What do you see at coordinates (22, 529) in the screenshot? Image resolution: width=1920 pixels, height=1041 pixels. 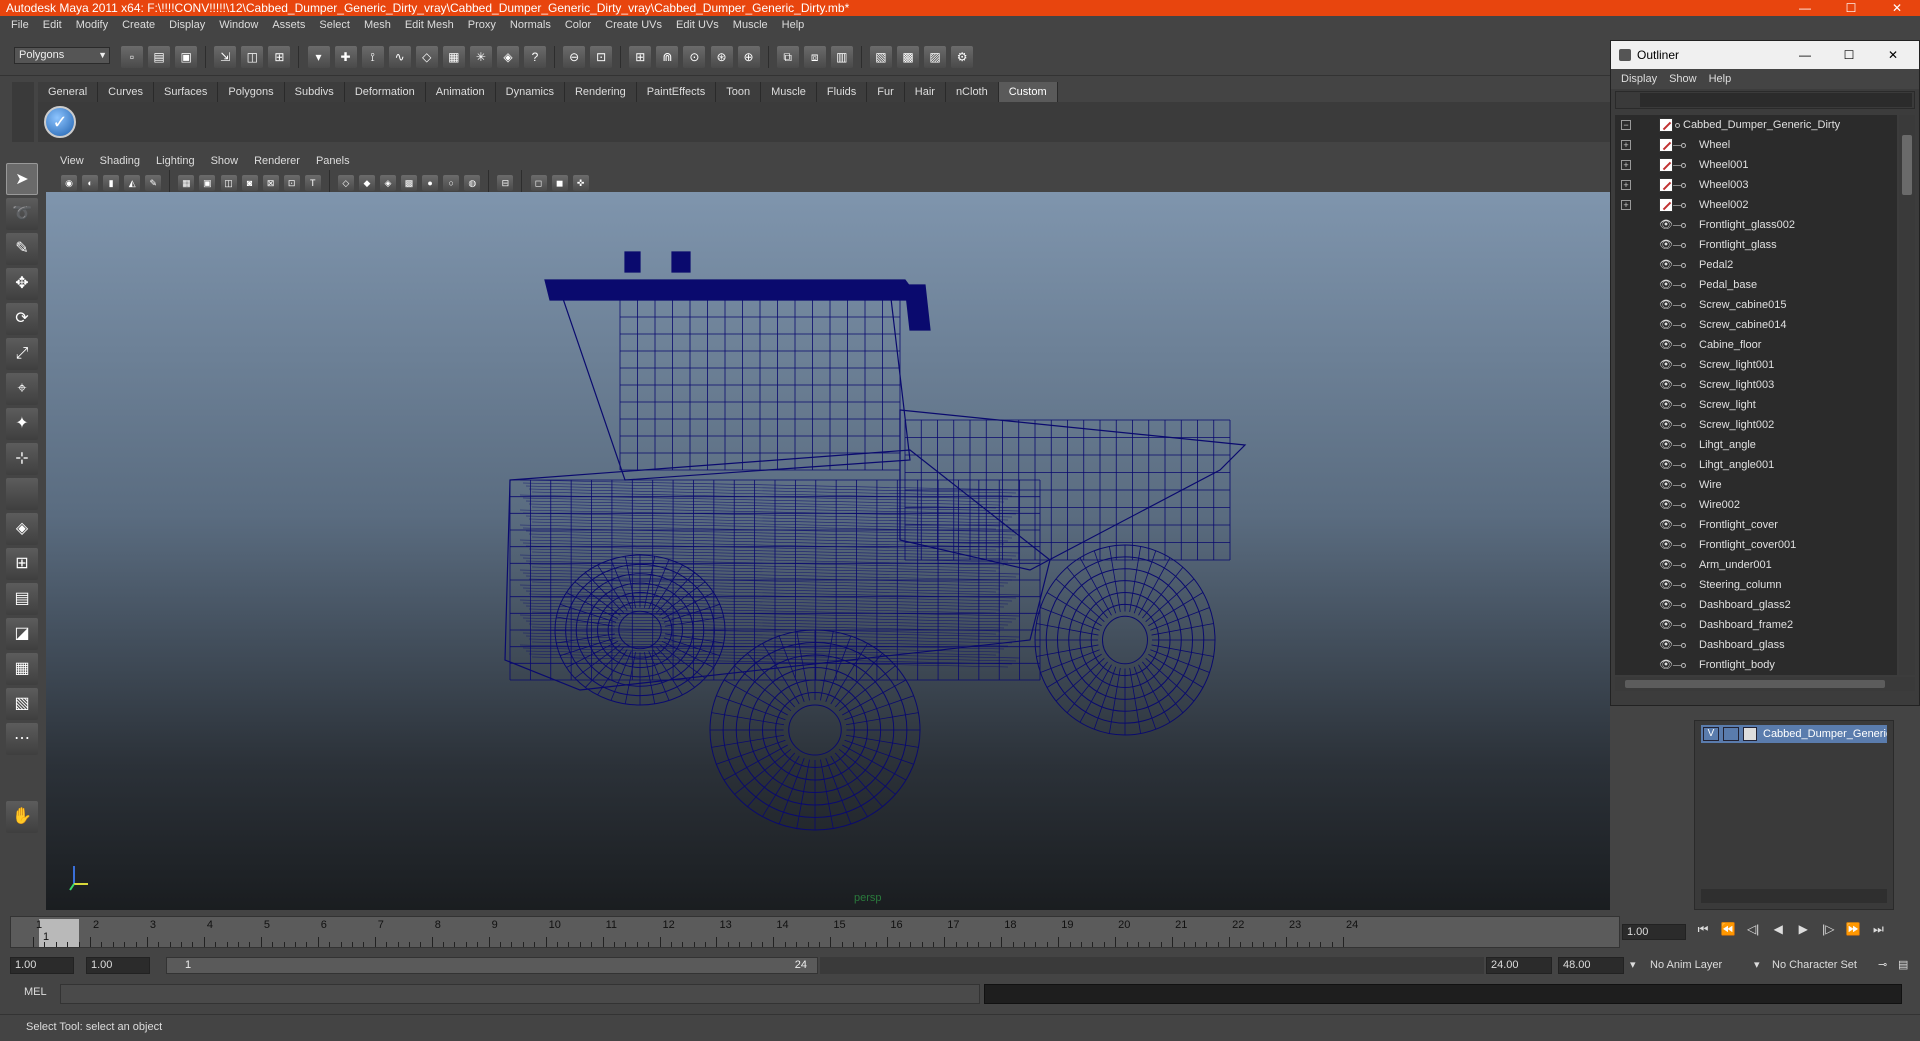 I see `single-perspective-layout-icon: ◈` at bounding box center [22, 529].